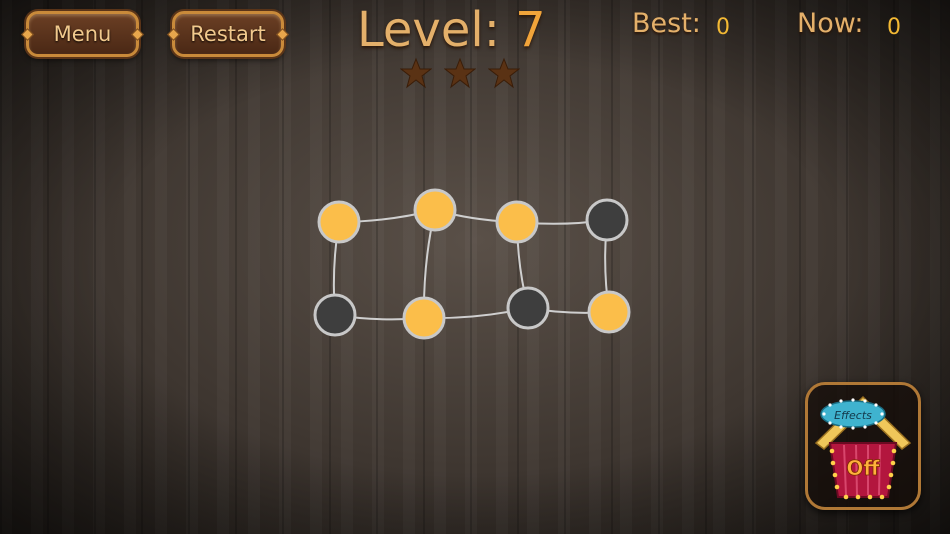 This screenshot has width=950, height=534. Describe the element at coordinates (863, 468) in the screenshot. I see `effects-state-label: Off` at that location.